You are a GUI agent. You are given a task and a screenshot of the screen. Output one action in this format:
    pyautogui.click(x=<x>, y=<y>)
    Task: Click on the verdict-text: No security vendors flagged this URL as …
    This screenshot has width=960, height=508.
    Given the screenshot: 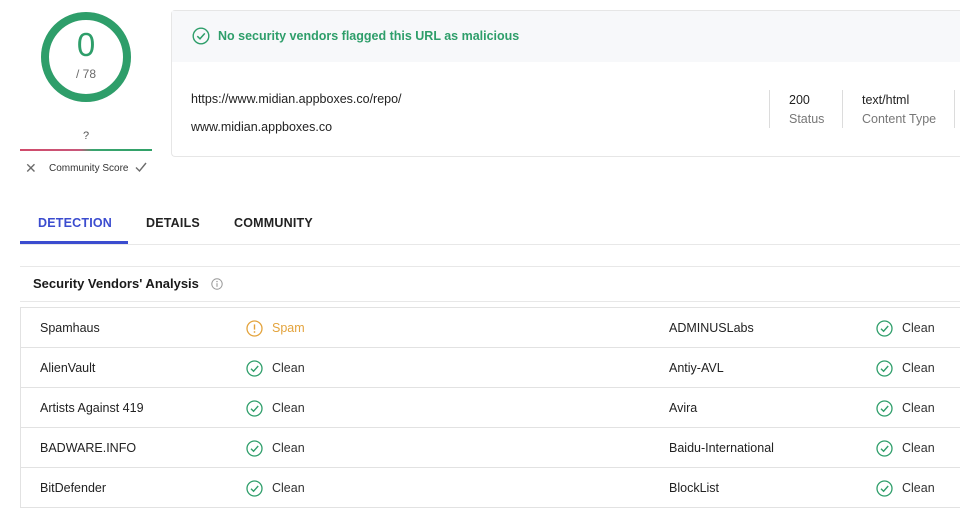 What is the action you would take?
    pyautogui.click(x=369, y=36)
    